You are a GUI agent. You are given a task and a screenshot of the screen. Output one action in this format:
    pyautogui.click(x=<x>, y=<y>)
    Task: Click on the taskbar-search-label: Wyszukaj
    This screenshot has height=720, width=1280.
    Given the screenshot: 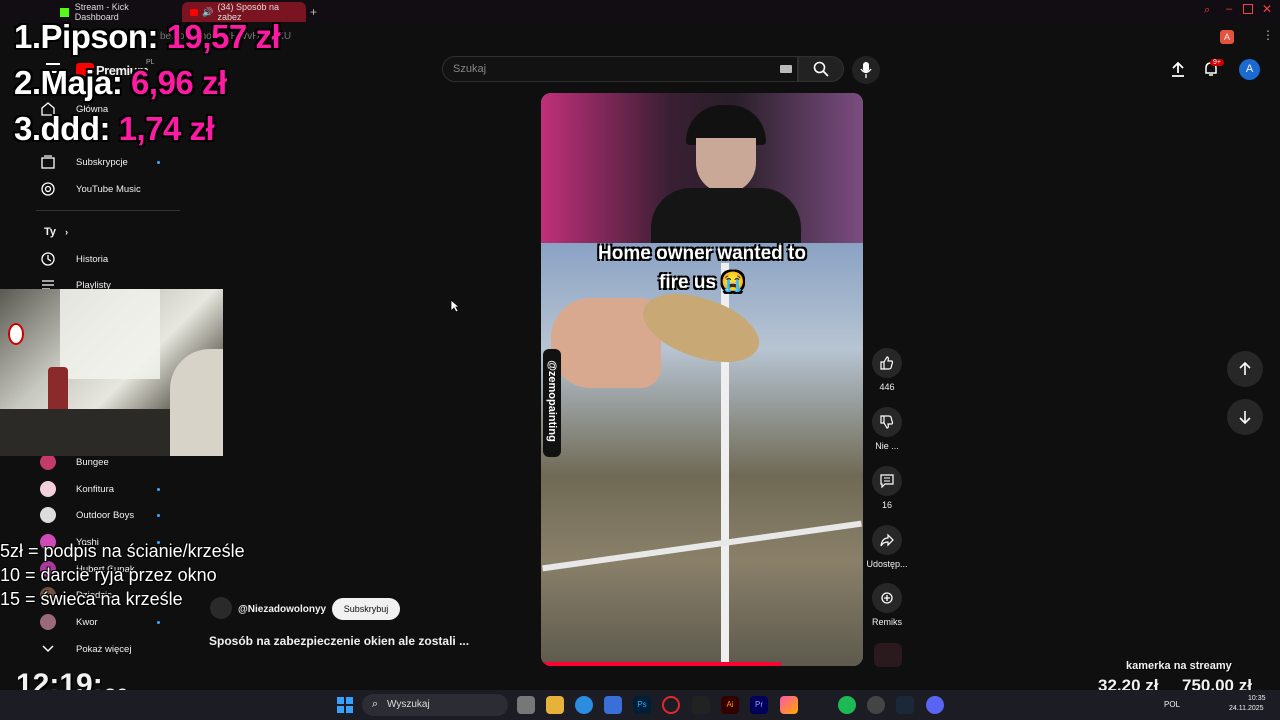 What is the action you would take?
    pyautogui.click(x=408, y=704)
    